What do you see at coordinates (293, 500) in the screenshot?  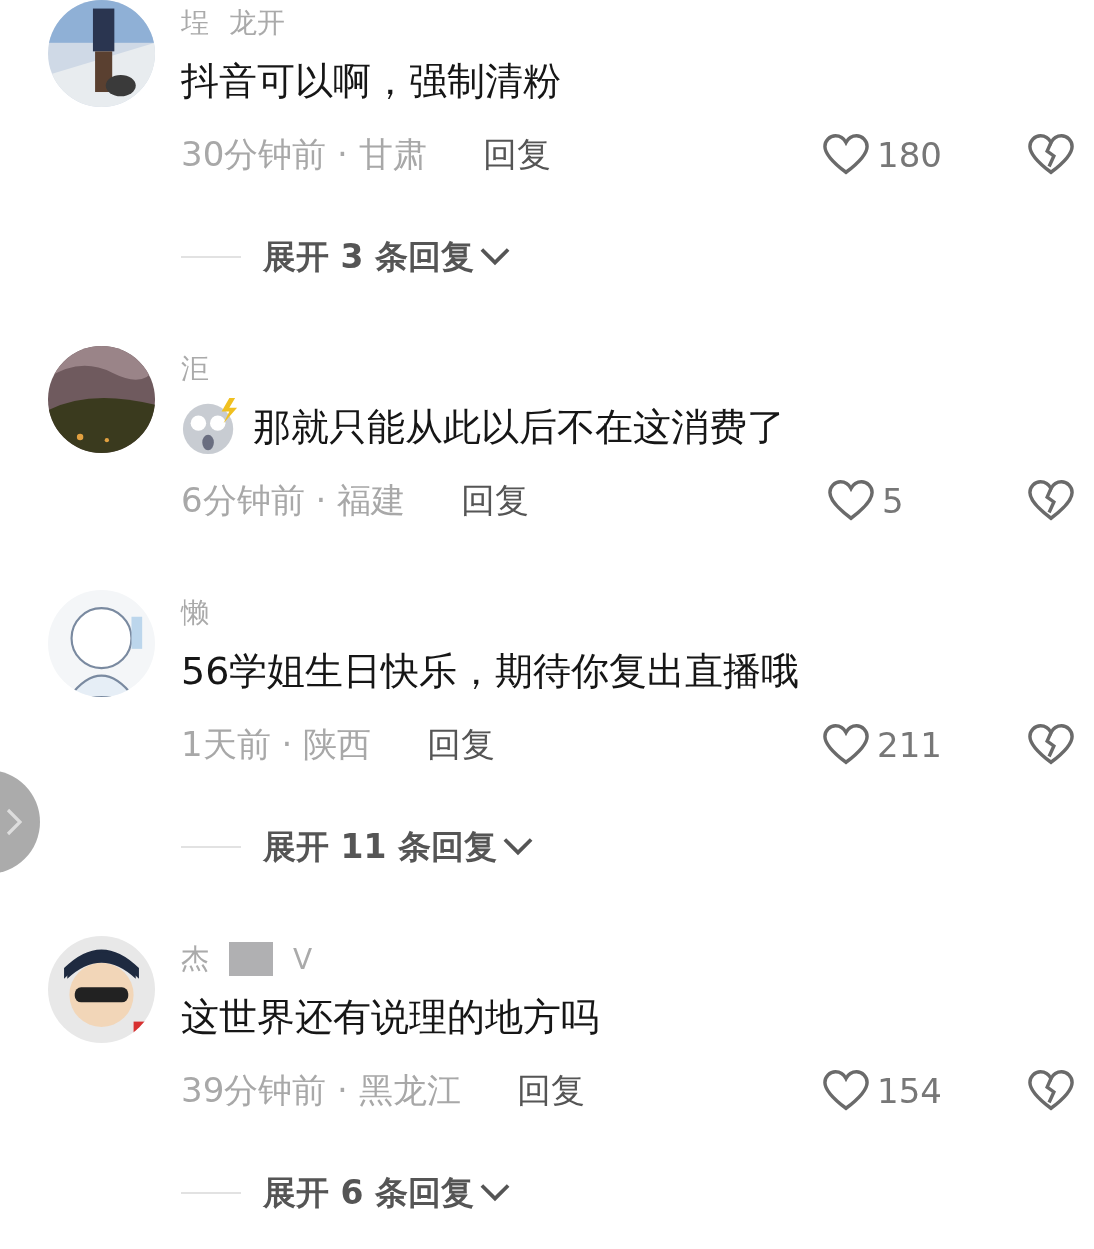 I see `comment-time-location: 6分钟前 · 福建` at bounding box center [293, 500].